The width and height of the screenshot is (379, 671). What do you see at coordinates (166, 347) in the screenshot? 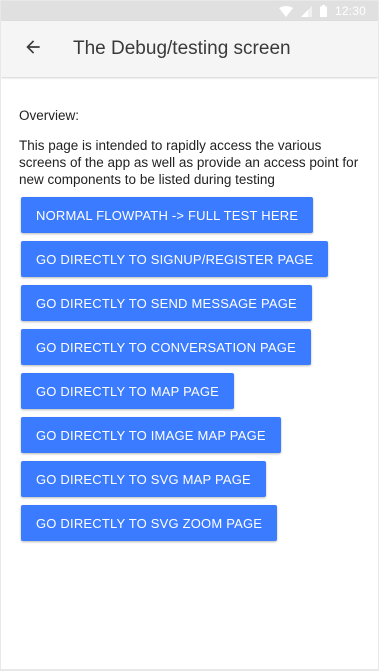
I see `conversation-button: GO DIRECTLY TO CONVERSATION PAGE` at bounding box center [166, 347].